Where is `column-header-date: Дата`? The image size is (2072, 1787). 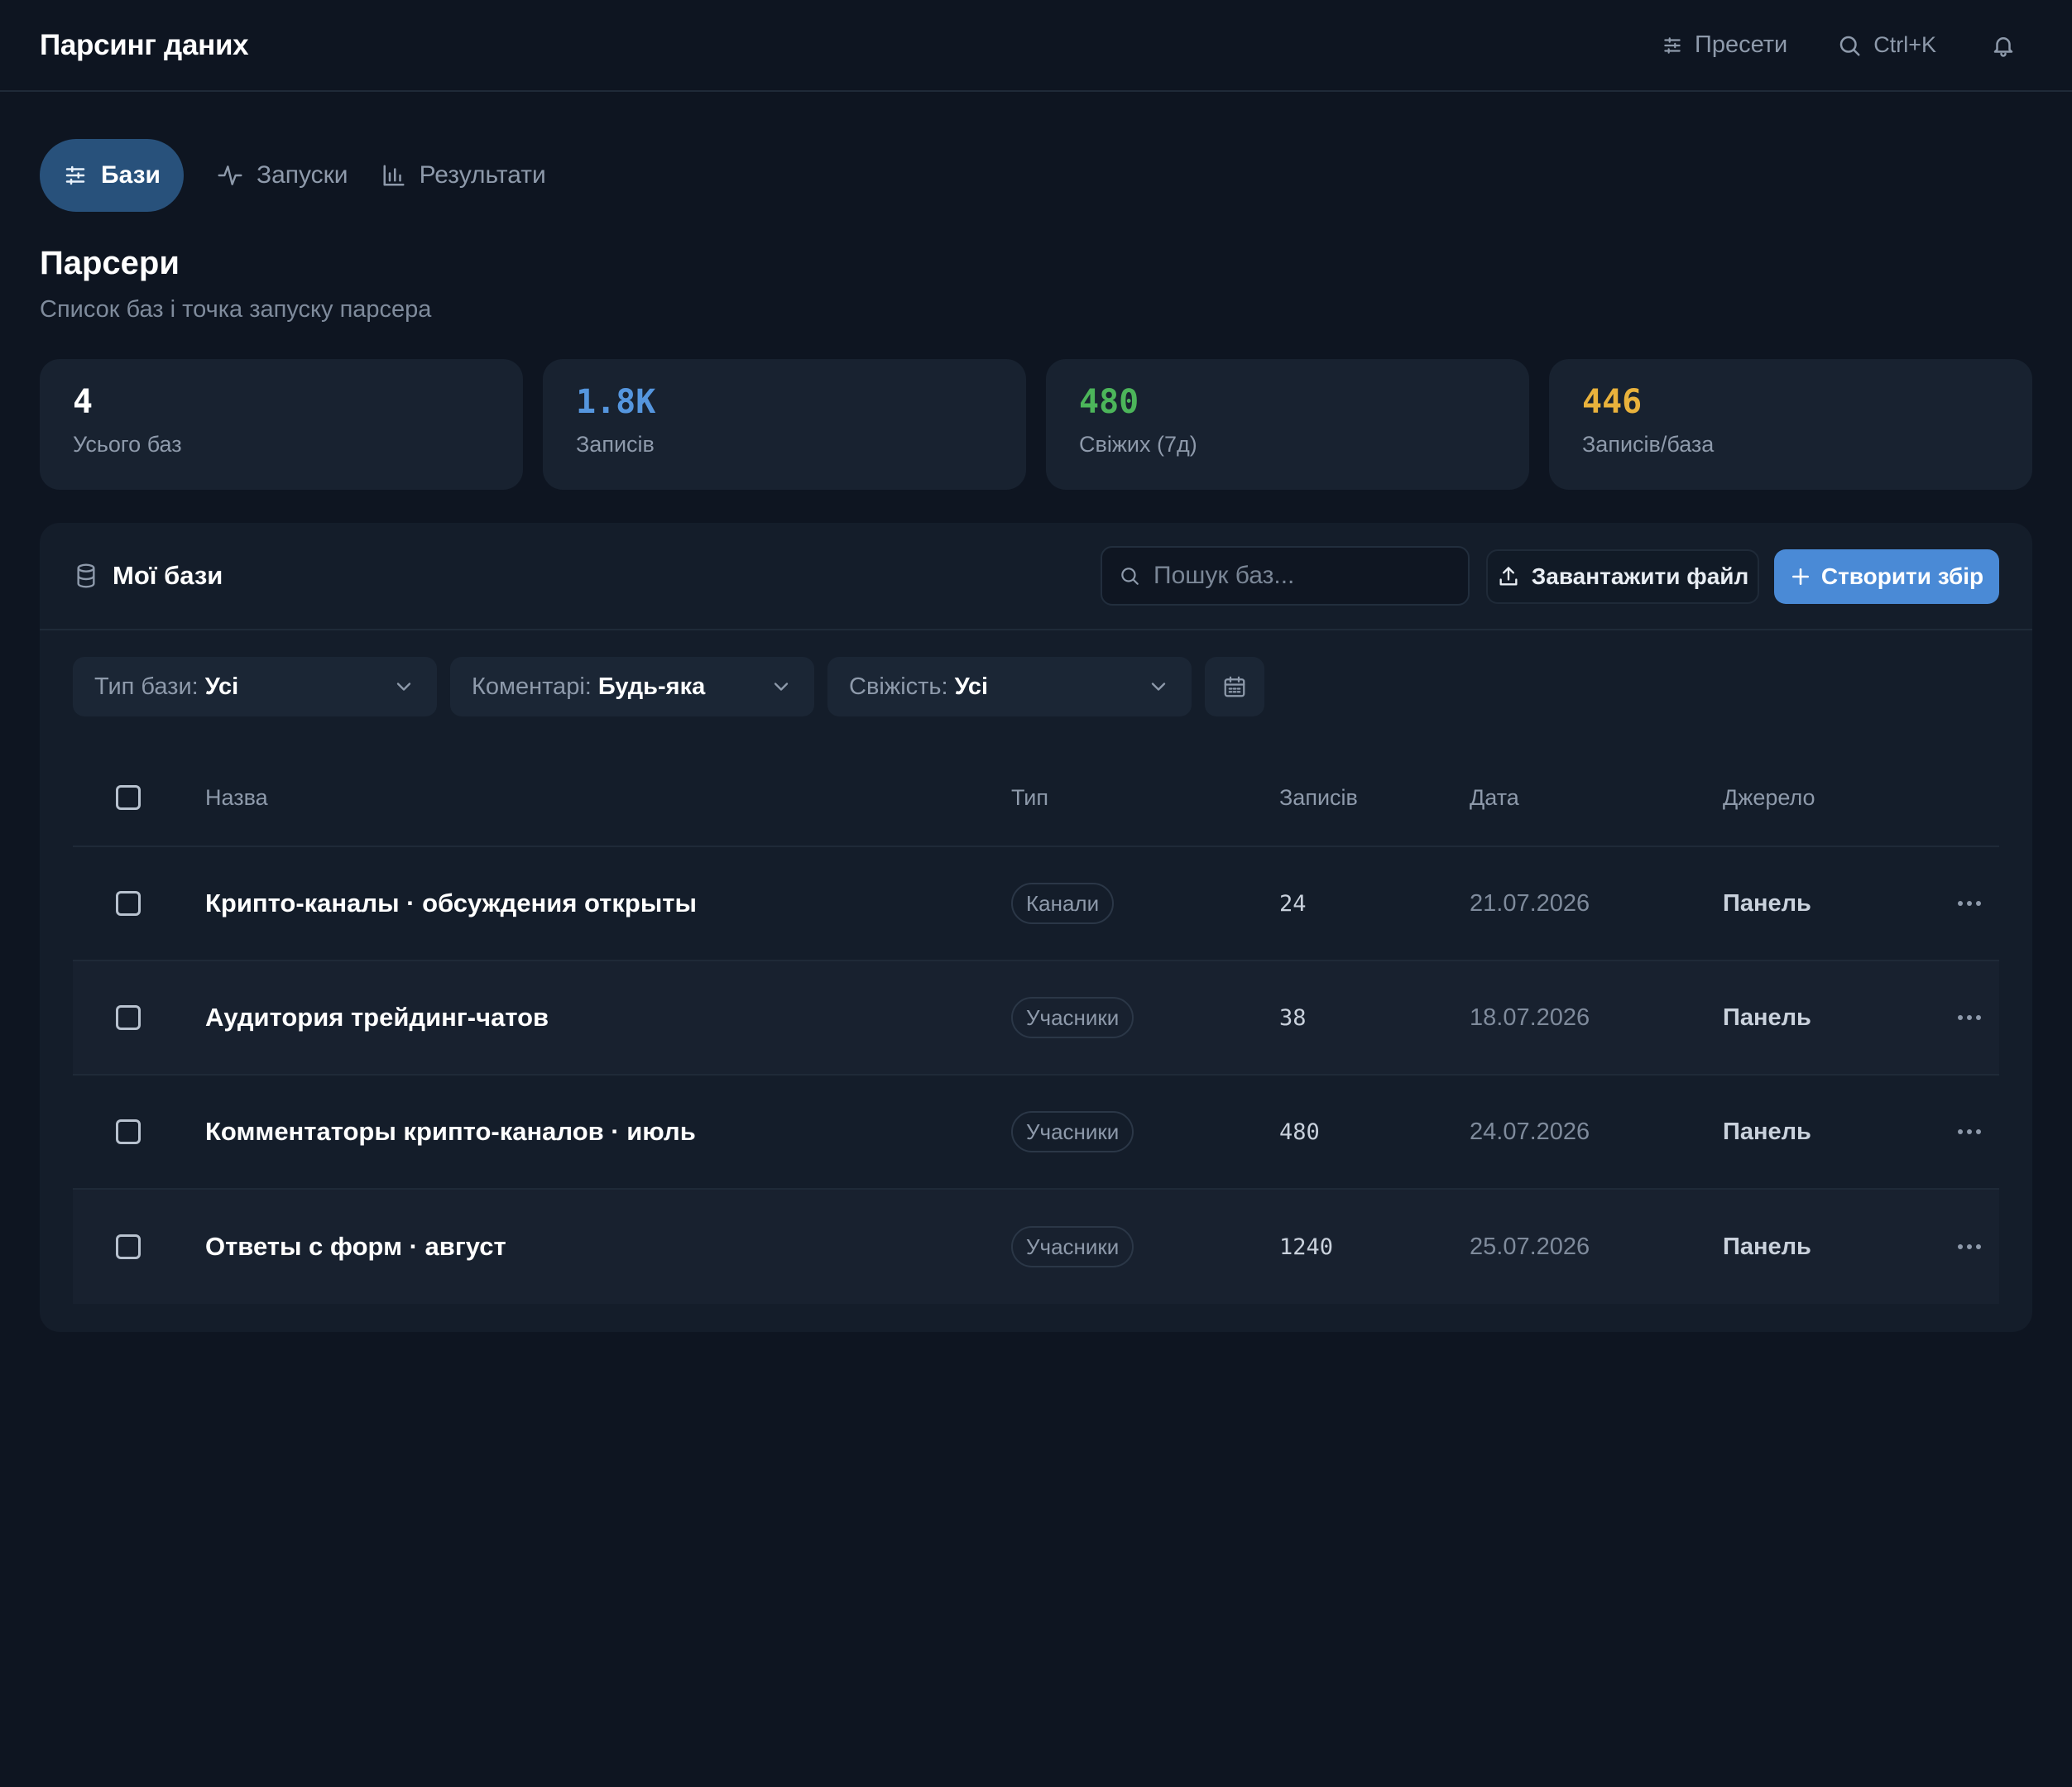 column-header-date: Дата is located at coordinates (1494, 798).